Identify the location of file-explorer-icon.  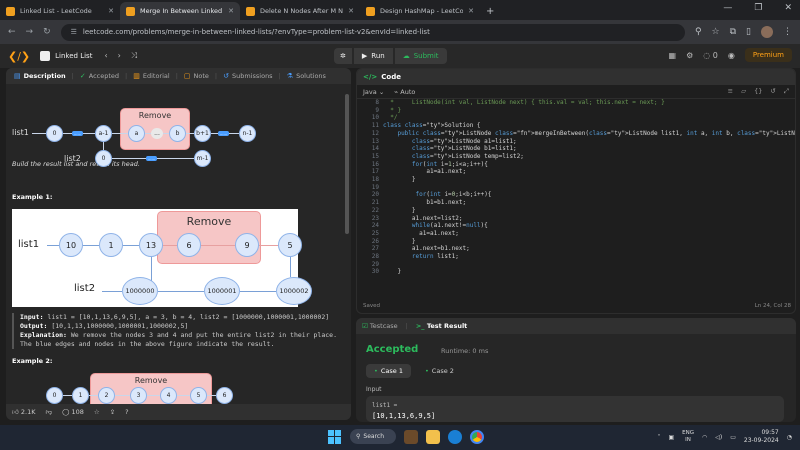
(433, 436).